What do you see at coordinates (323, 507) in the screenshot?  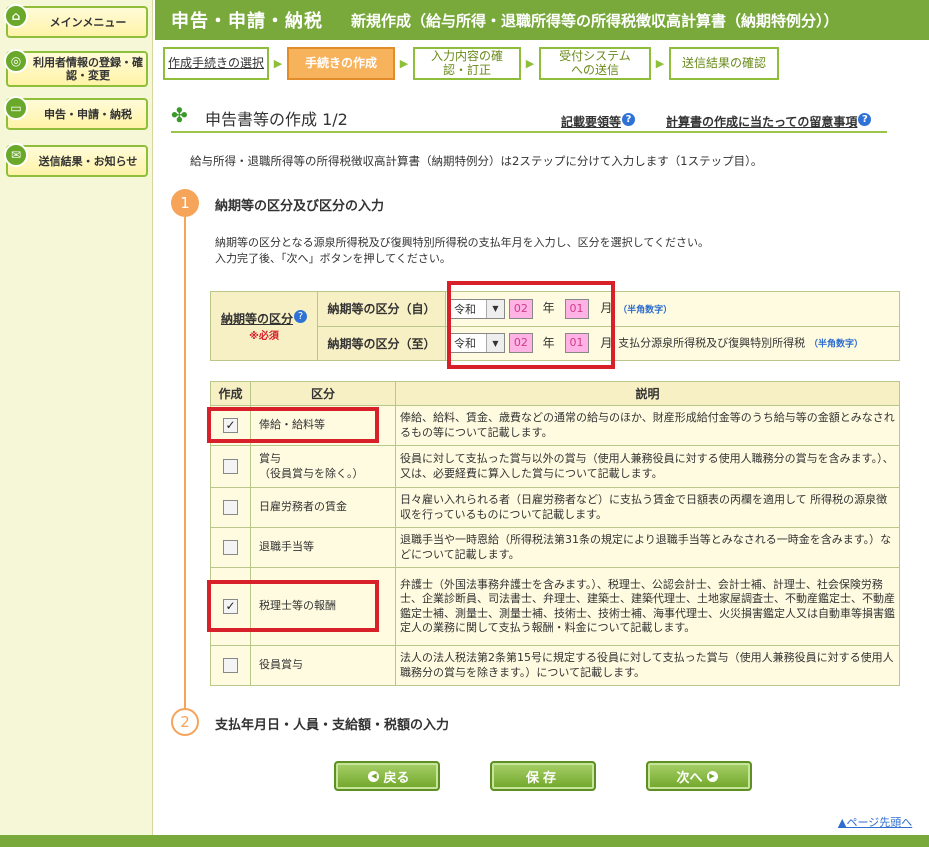 I see `kubun-cell: 日雇労務者の賃金` at bounding box center [323, 507].